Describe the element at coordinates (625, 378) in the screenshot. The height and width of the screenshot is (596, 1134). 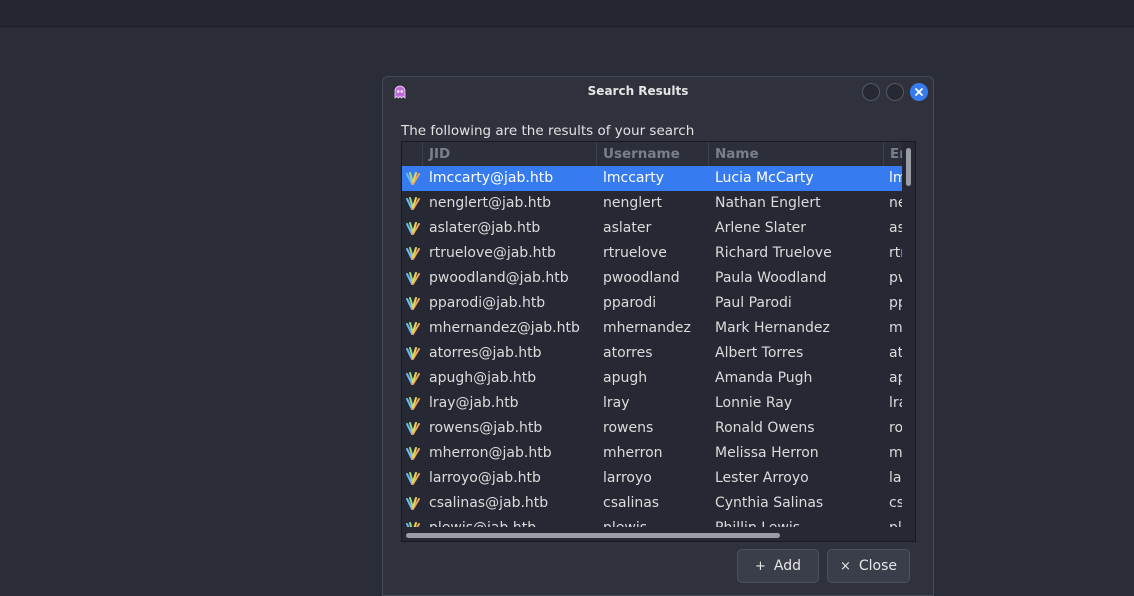
I see `cell-username: apugh` at that location.